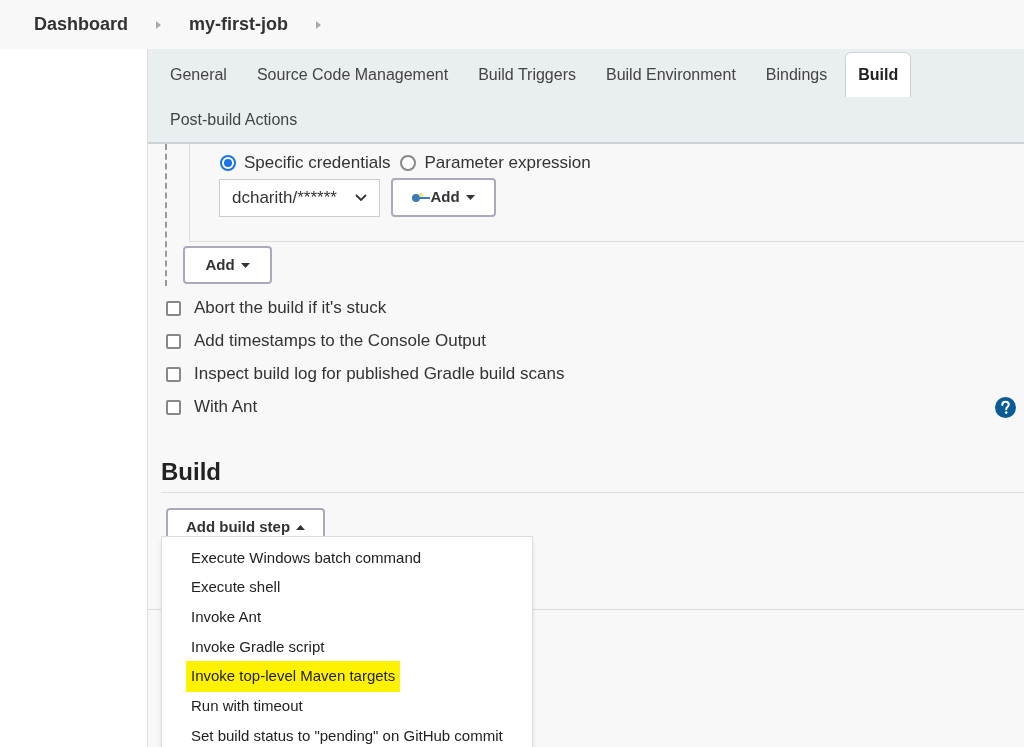 The image size is (1024, 747). Describe the element at coordinates (191, 472) in the screenshot. I see `section-heading: Build` at that location.